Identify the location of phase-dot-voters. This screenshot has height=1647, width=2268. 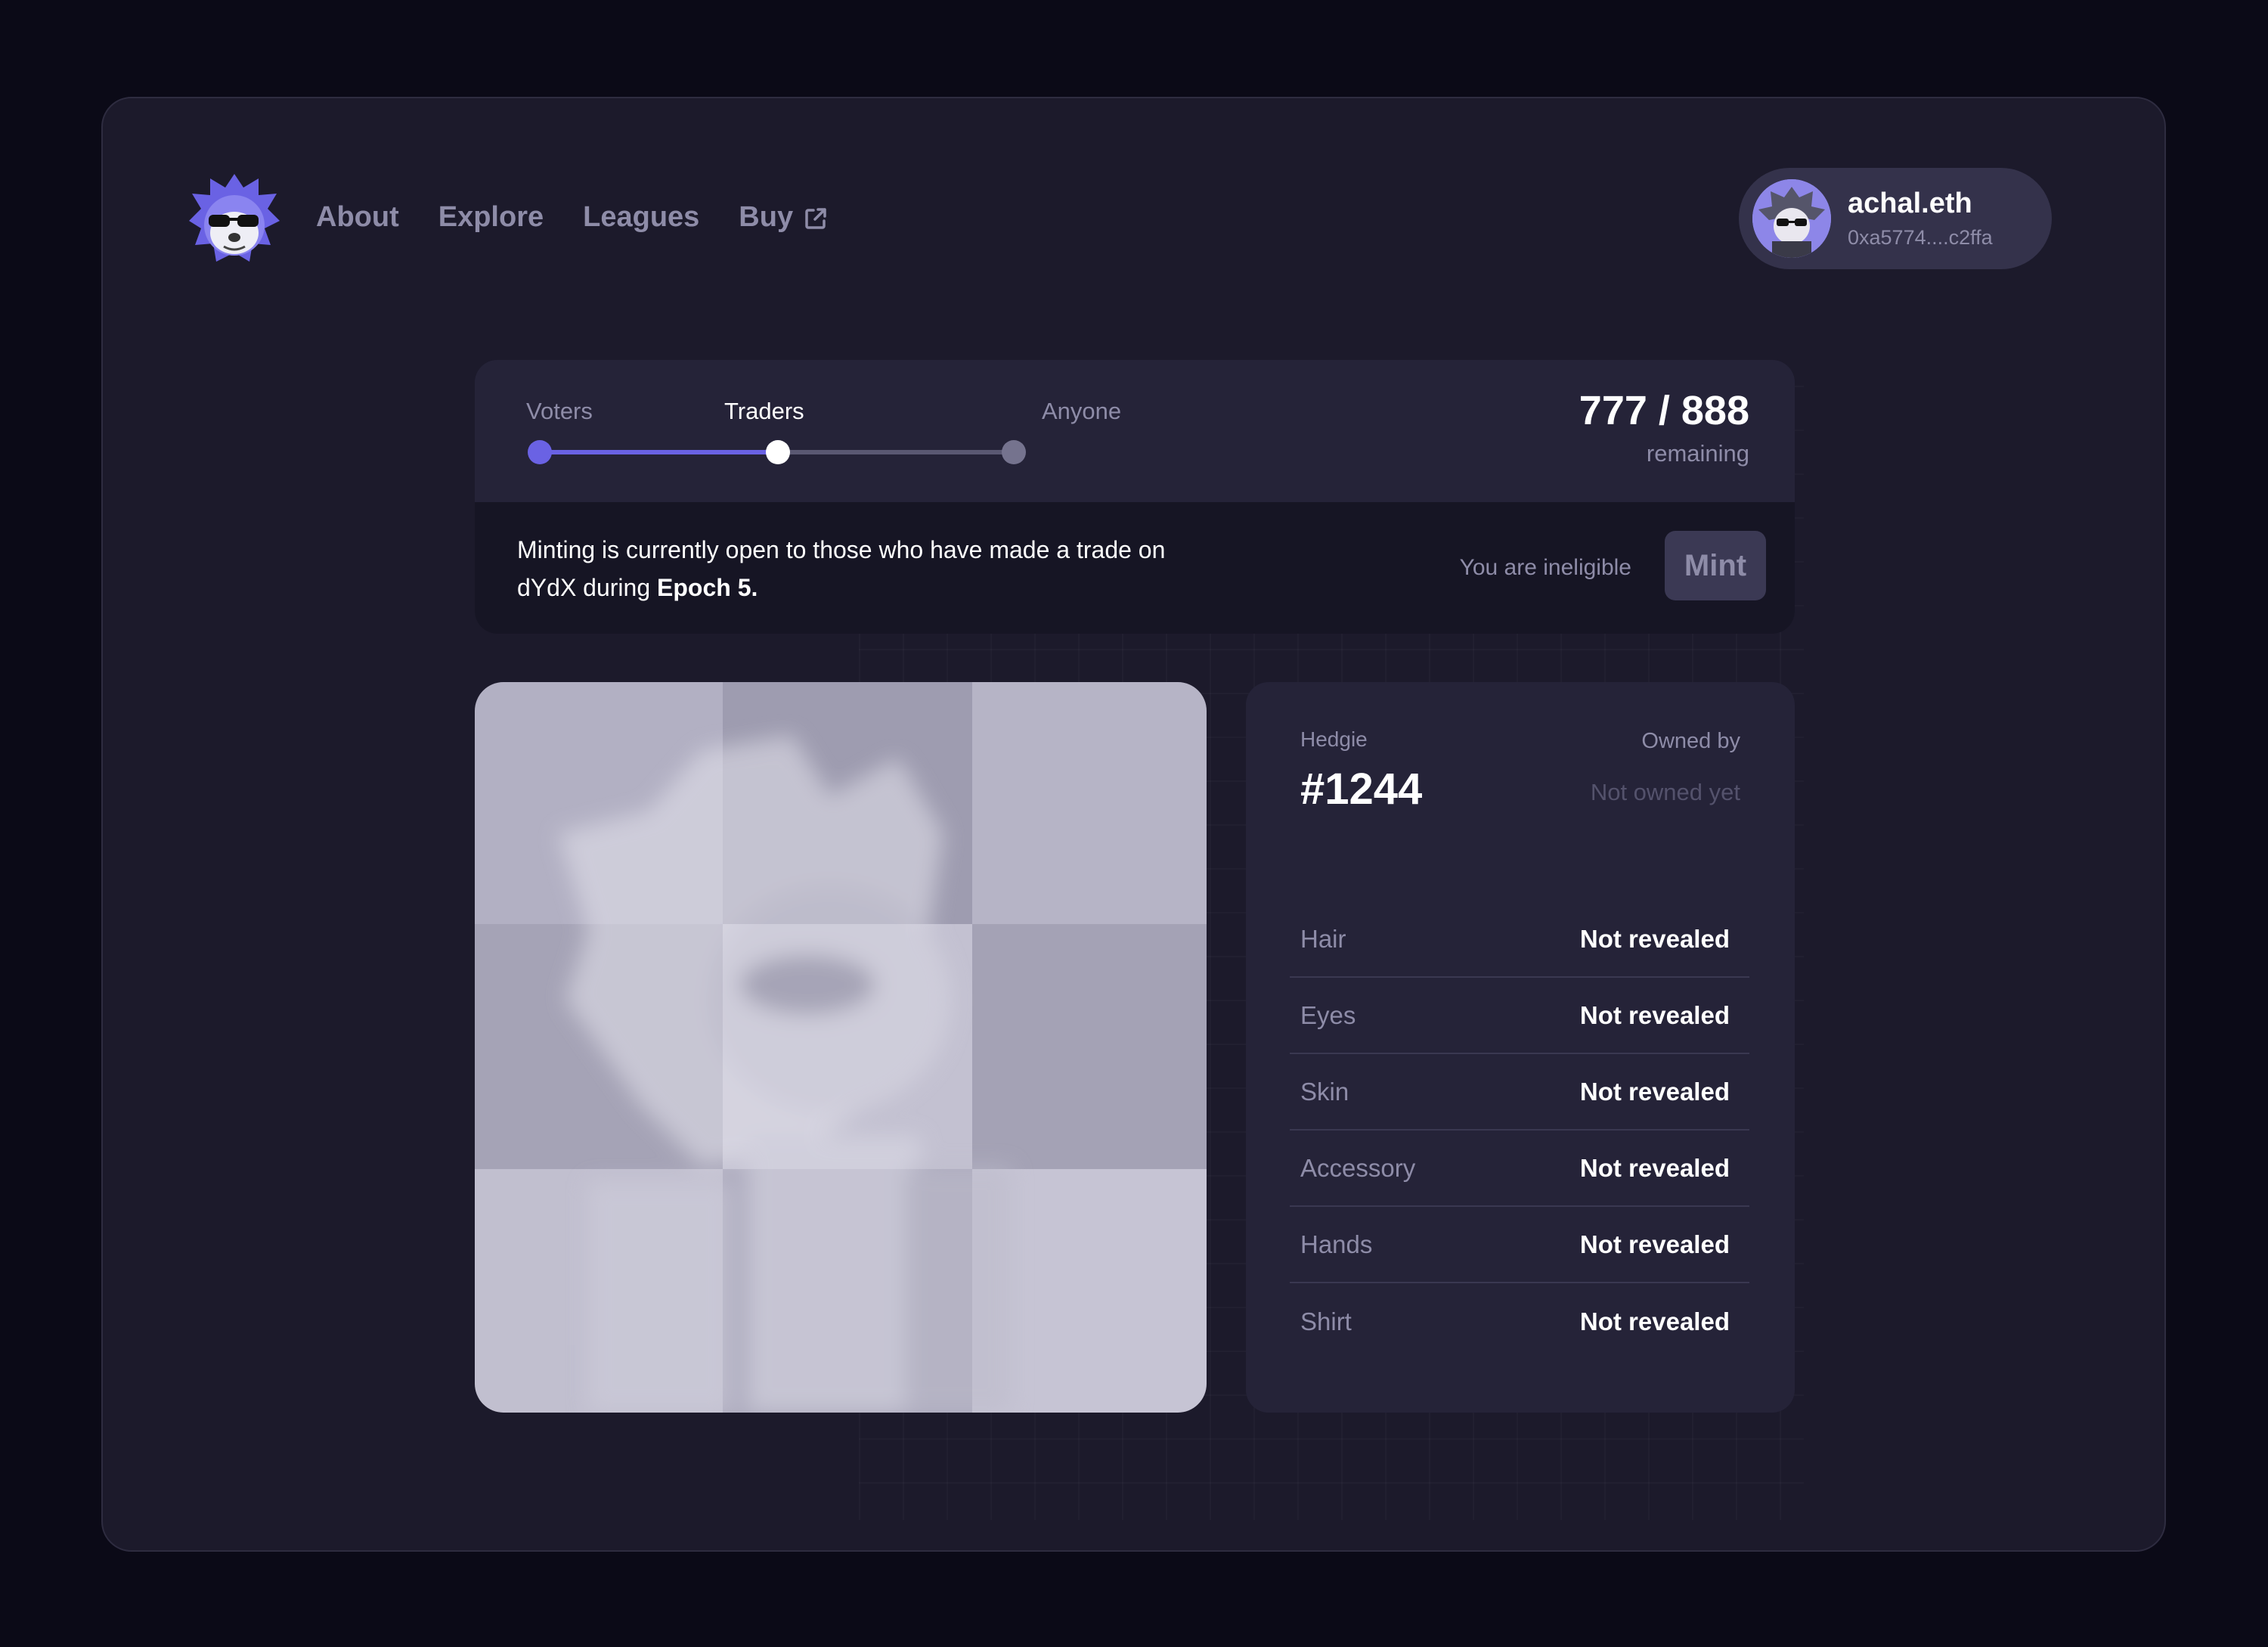
(540, 452).